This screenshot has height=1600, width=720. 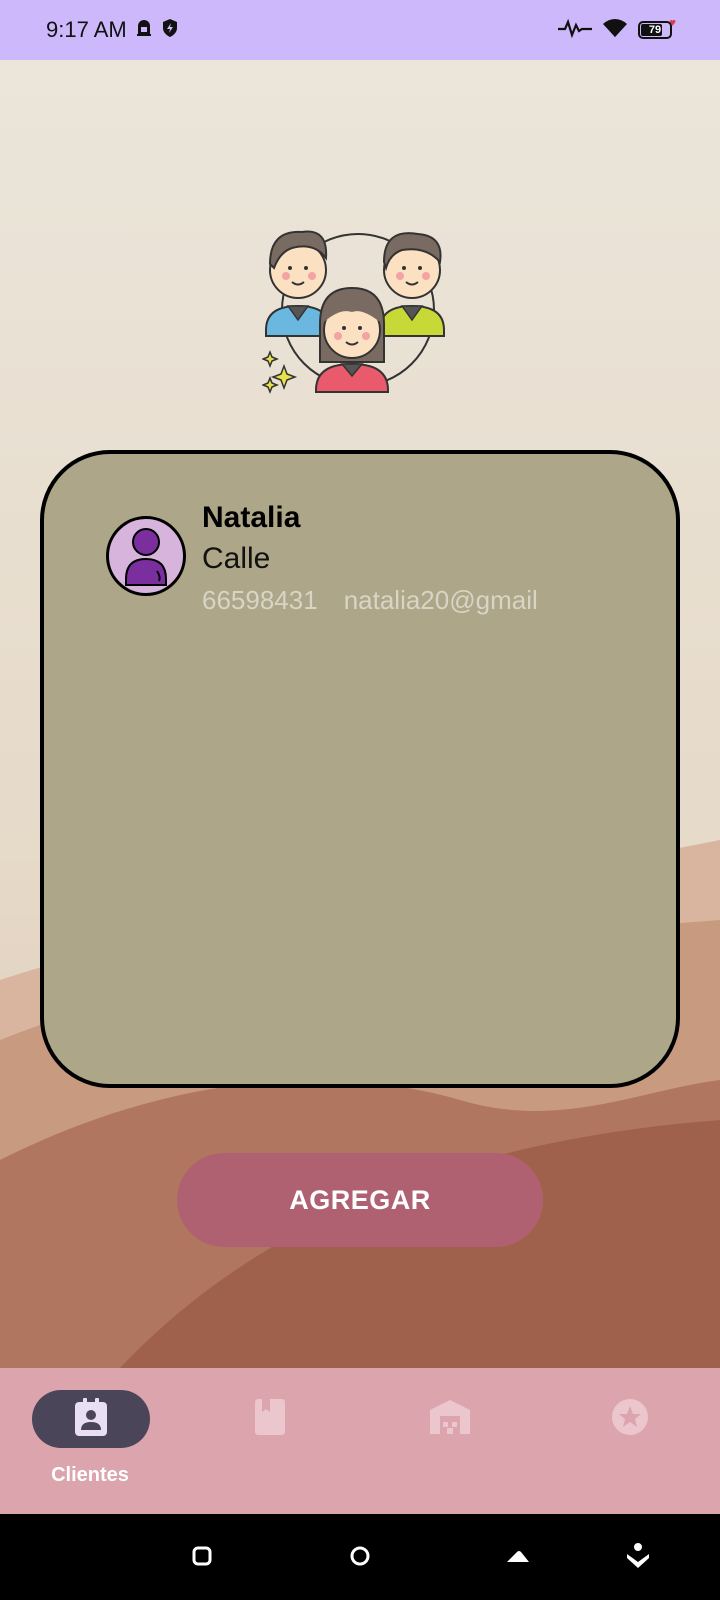 I want to click on contacts-icon, so click(x=91, y=1419).